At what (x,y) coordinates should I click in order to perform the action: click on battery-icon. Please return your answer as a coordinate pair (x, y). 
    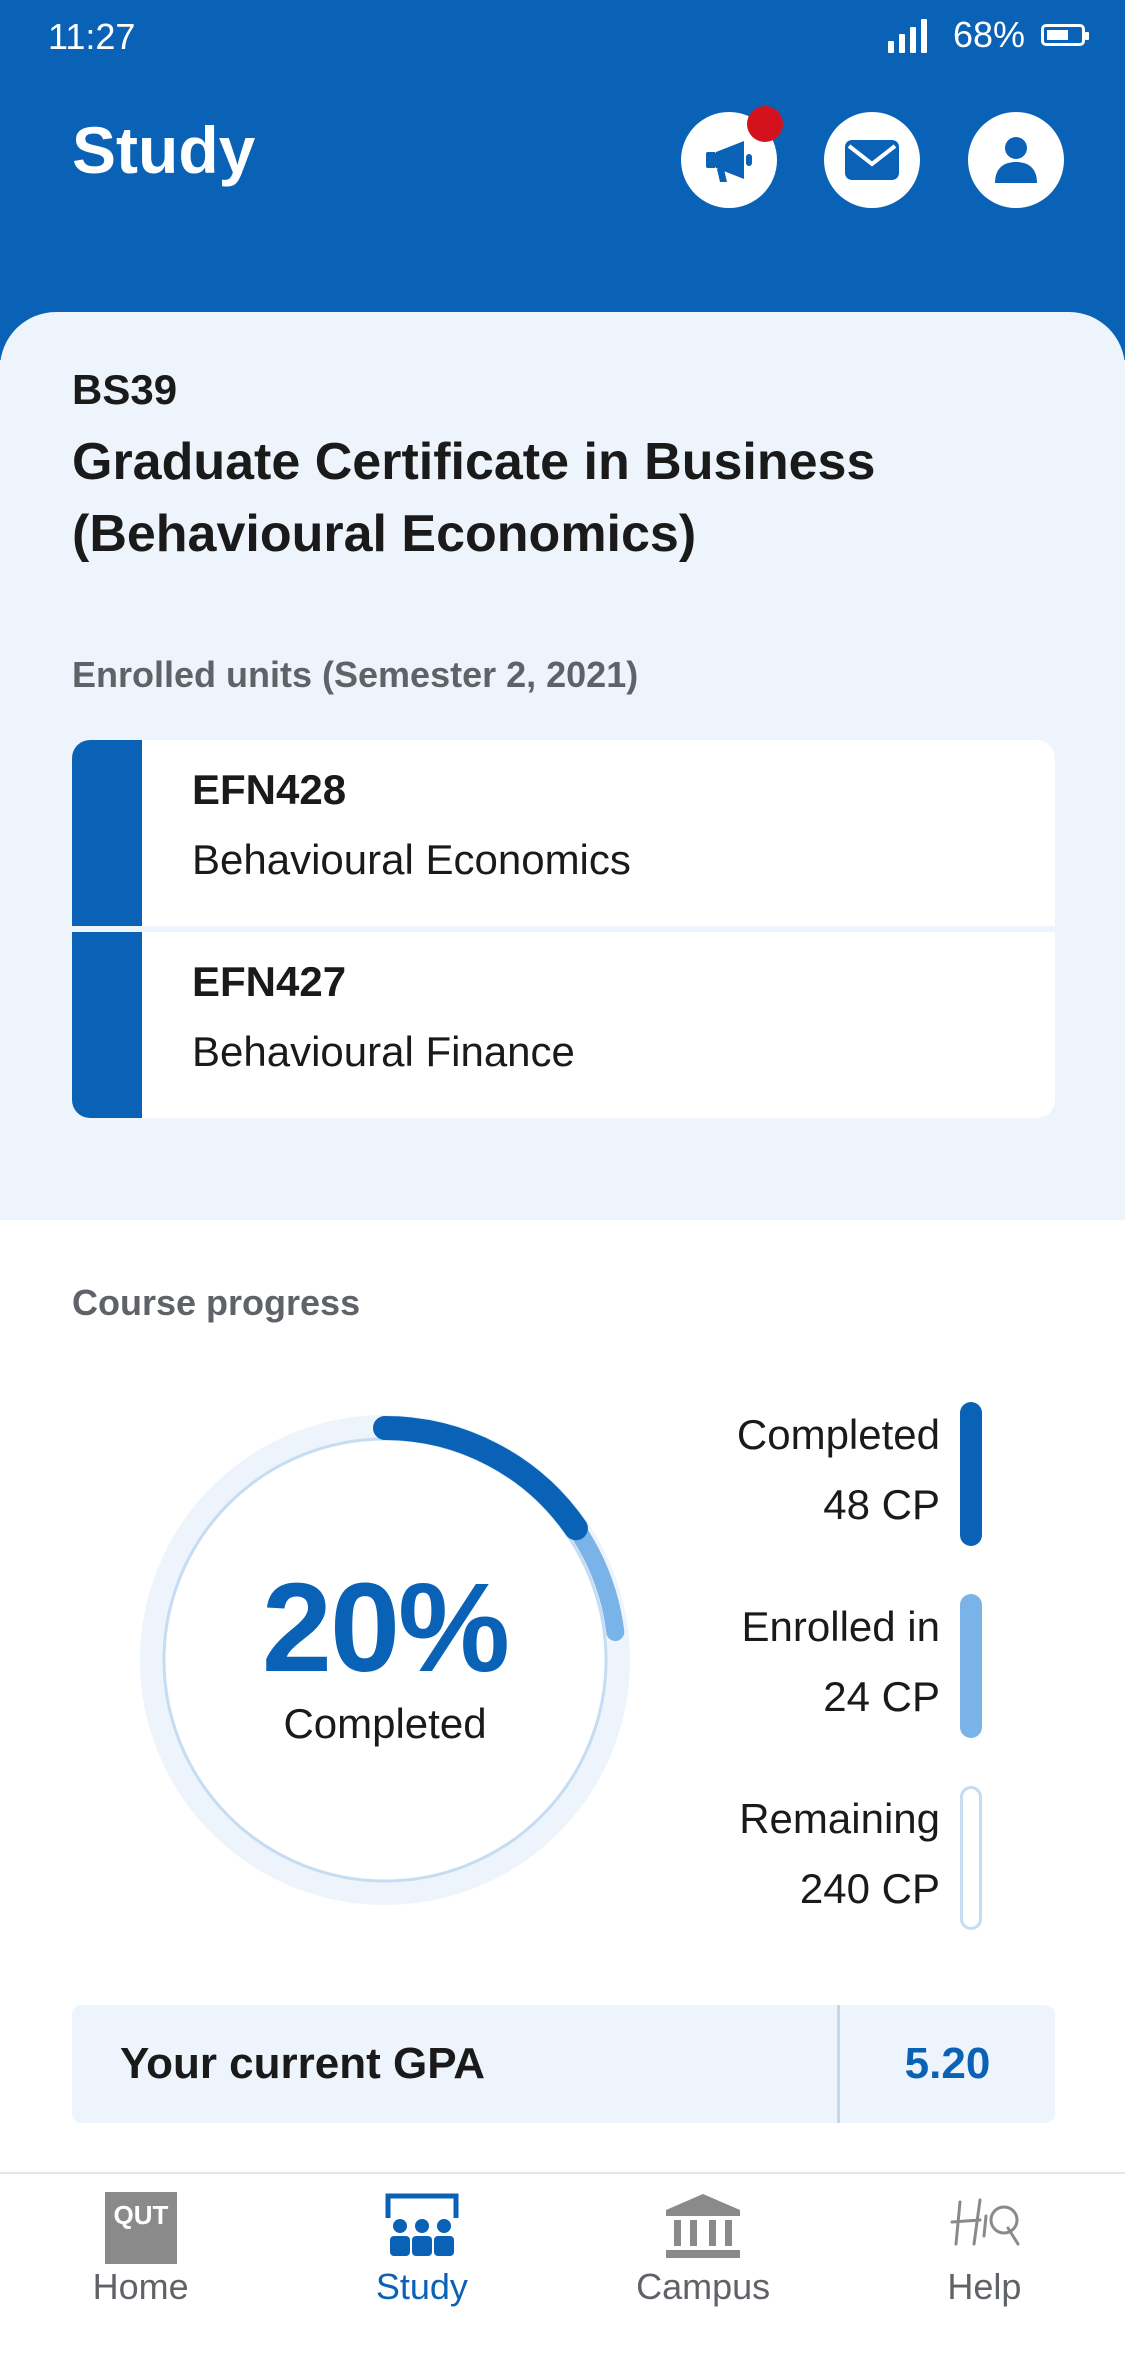
    Looking at the image, I should click on (1065, 35).